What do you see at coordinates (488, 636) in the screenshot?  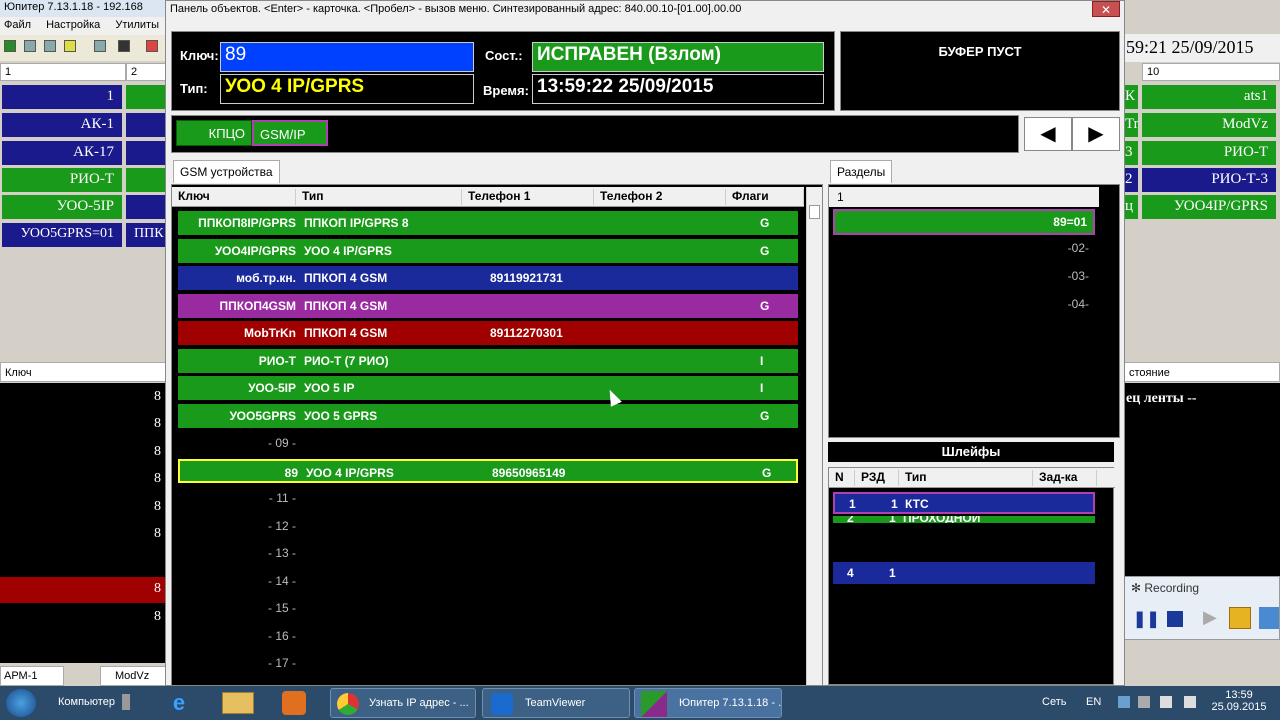 I see `table-row: - 16 -` at bounding box center [488, 636].